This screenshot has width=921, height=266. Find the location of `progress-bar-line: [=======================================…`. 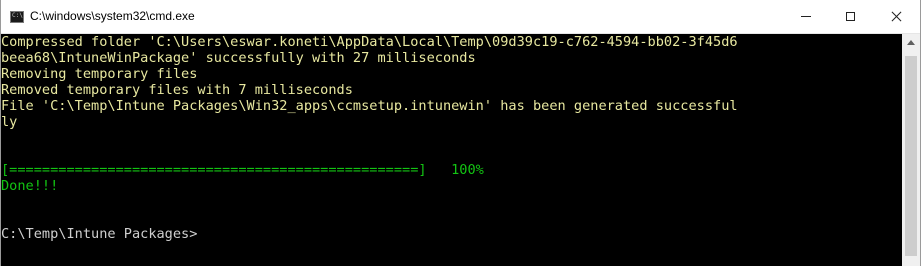

progress-bar-line: [=======================================… is located at coordinates (242, 170).